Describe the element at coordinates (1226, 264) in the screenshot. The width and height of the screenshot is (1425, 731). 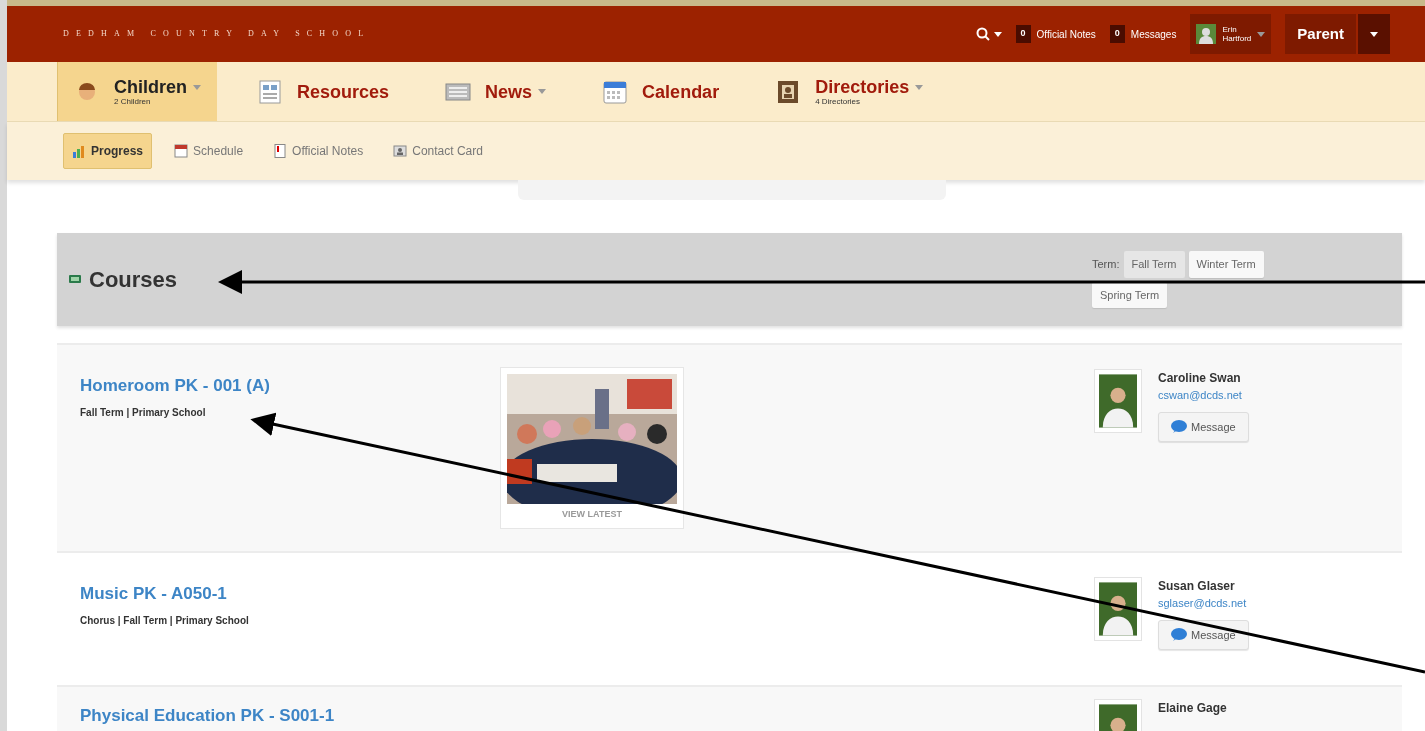
I see `term-button: Winter Term` at that location.